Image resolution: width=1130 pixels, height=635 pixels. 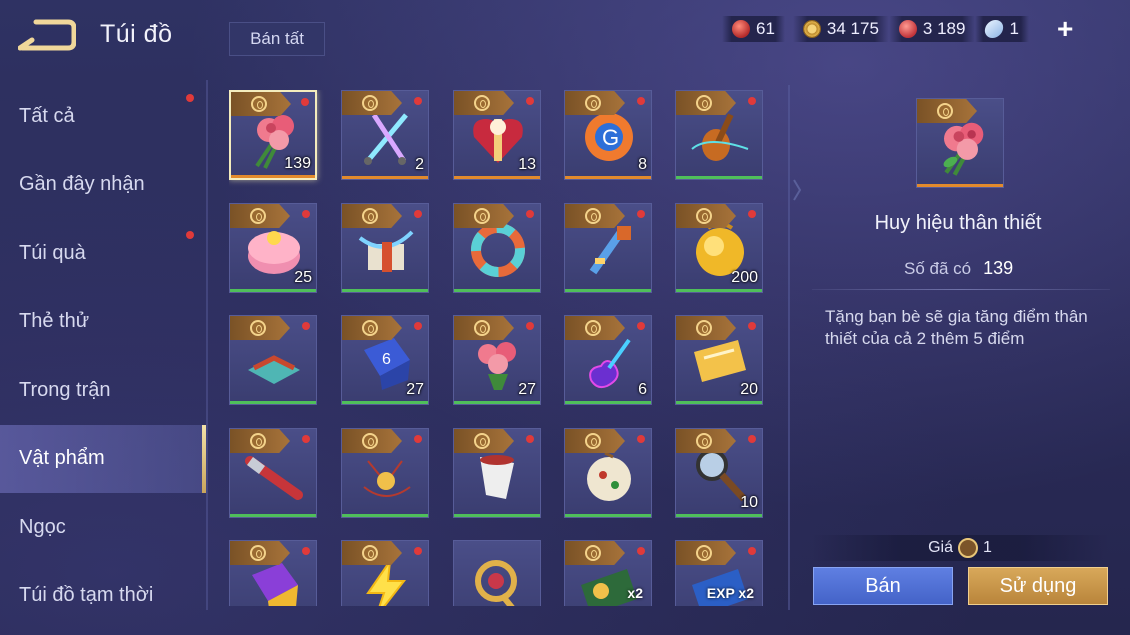 What do you see at coordinates (938, 268) in the screenshot?
I see `owned-label: Số đã có` at bounding box center [938, 268].